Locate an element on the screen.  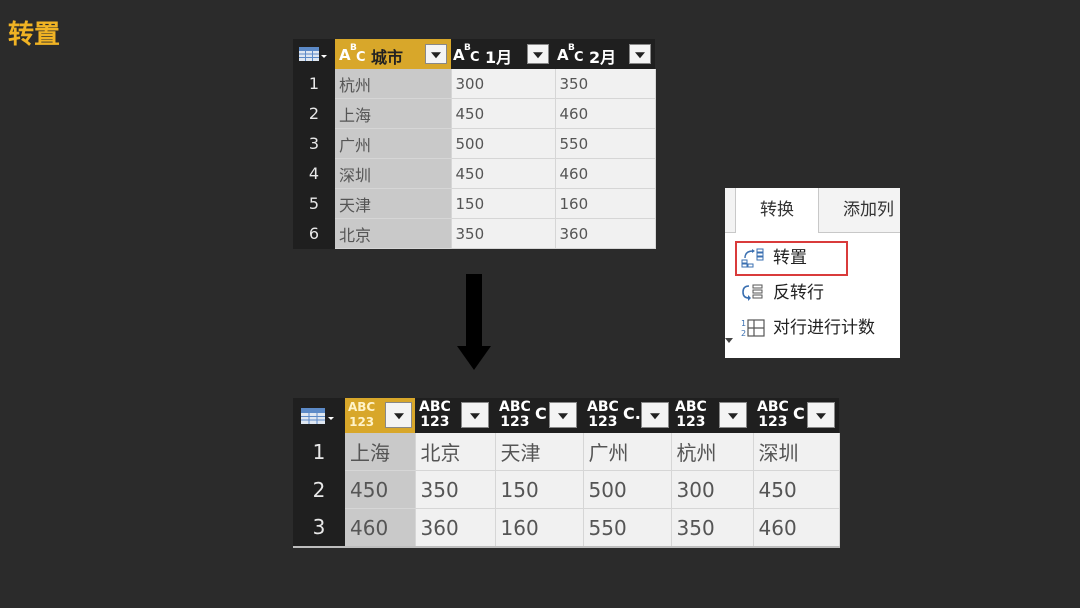
transpose-button: 转置 is located at coordinates (793, 258).